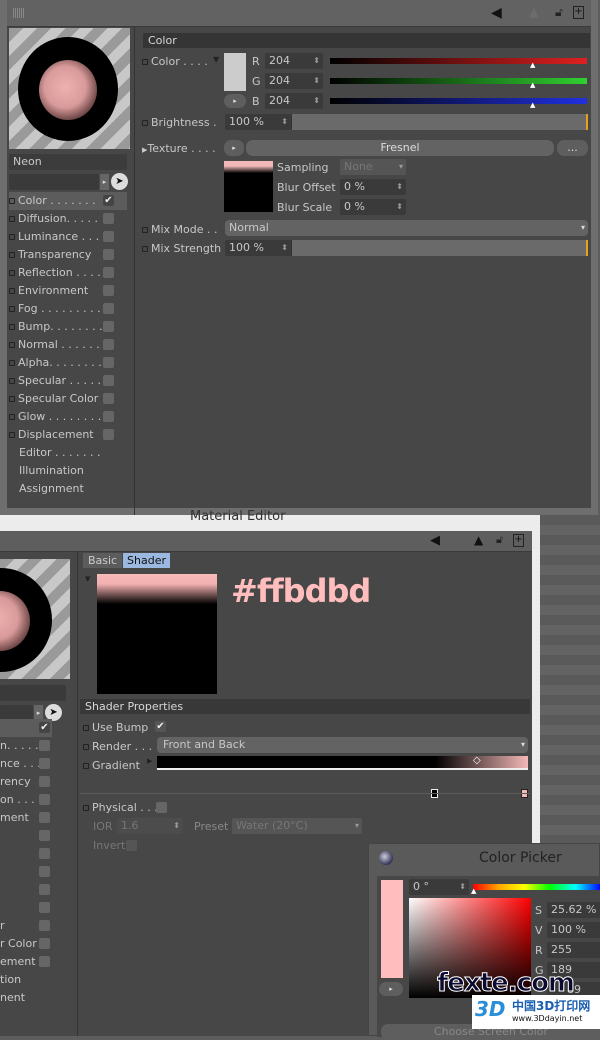  What do you see at coordinates (68, 291) in the screenshot?
I see `channel-item: Environment` at bounding box center [68, 291].